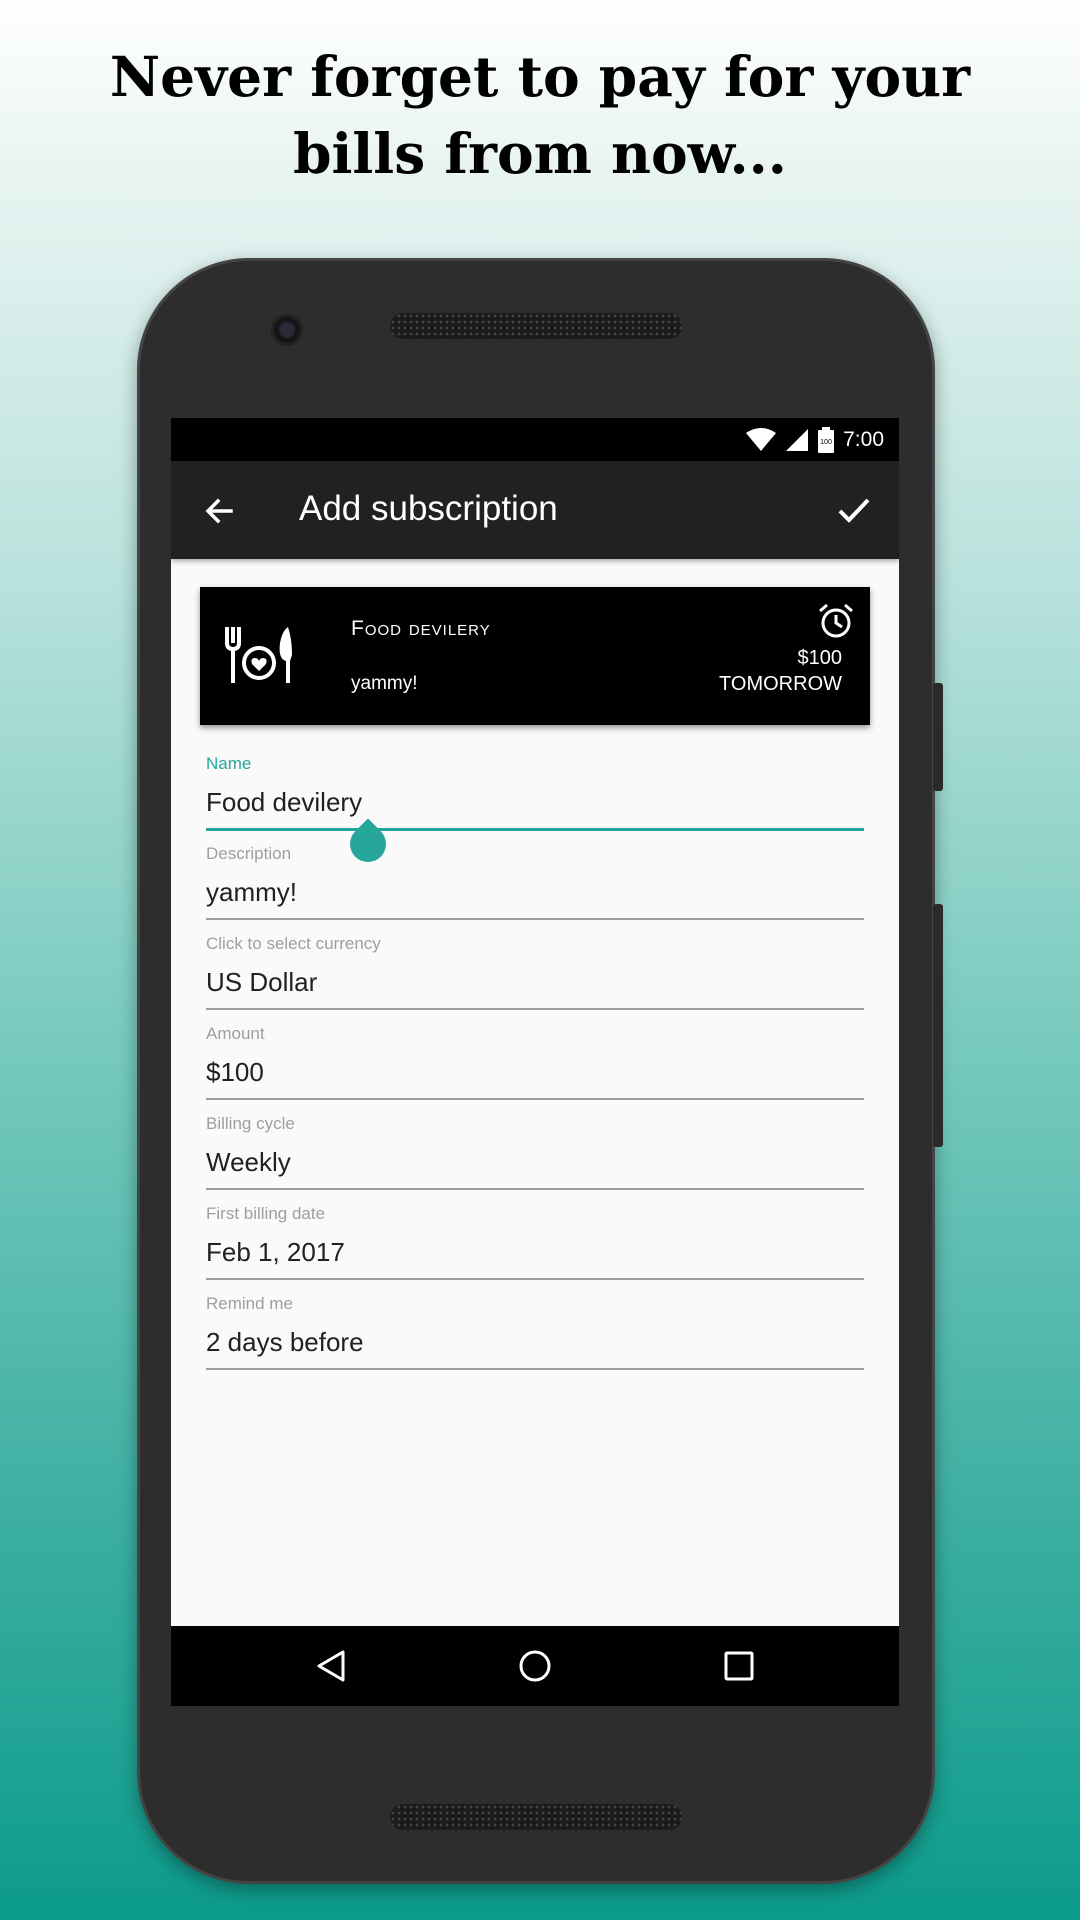 Image resolution: width=1080 pixels, height=1920 pixels. I want to click on description-field: Description yammy!, so click(535, 882).